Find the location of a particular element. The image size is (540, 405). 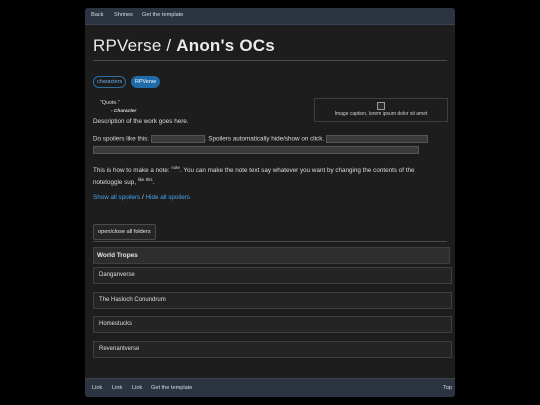

folder-revenantverse: Revenantverse is located at coordinates (272, 349).